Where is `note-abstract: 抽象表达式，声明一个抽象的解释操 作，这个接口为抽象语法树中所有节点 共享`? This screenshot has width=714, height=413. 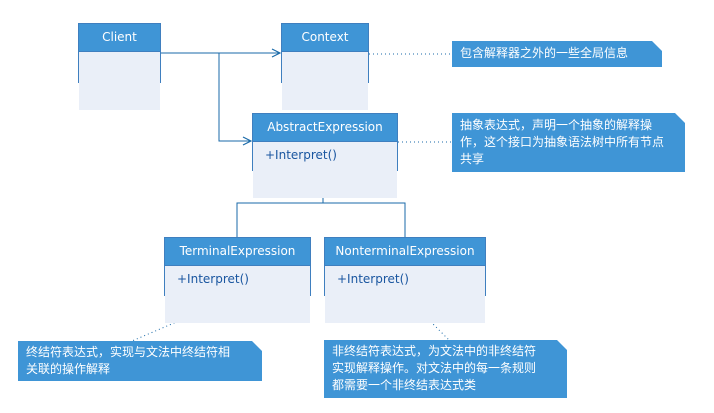 note-abstract: 抽象表达式，声明一个抽象的解释操 作，这个接口为抽象语法树中所有节点 共享 is located at coordinates (568, 142).